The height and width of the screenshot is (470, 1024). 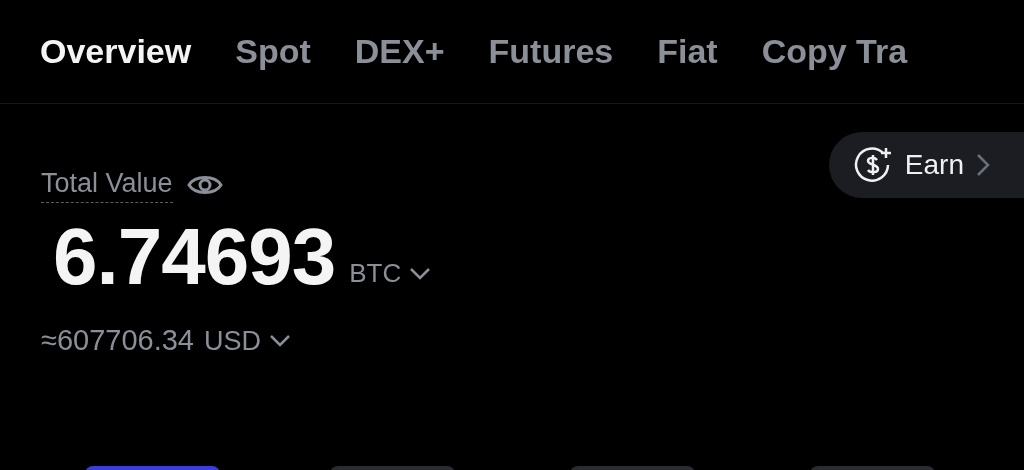 I want to click on currency-selector: BTC, so click(x=390, y=273).